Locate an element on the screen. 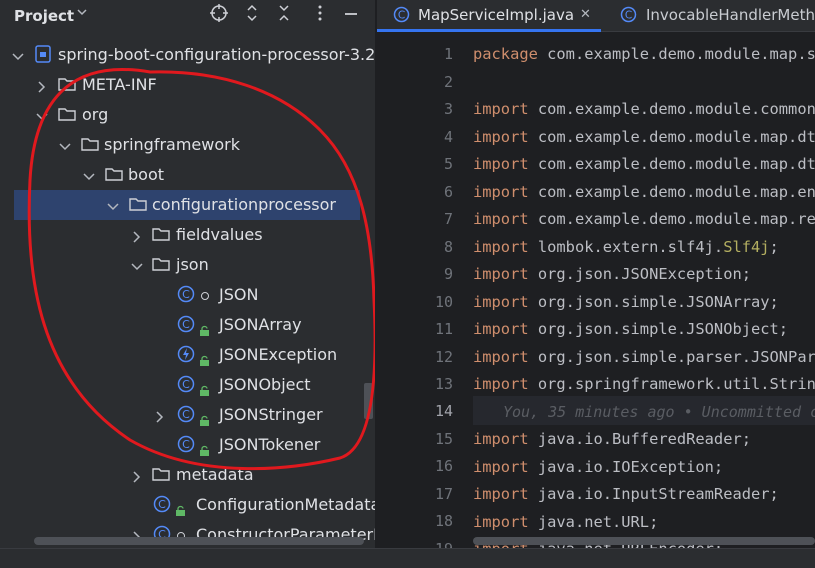 The height and width of the screenshot is (568, 815). line-number: 16 is located at coordinates (443, 466).